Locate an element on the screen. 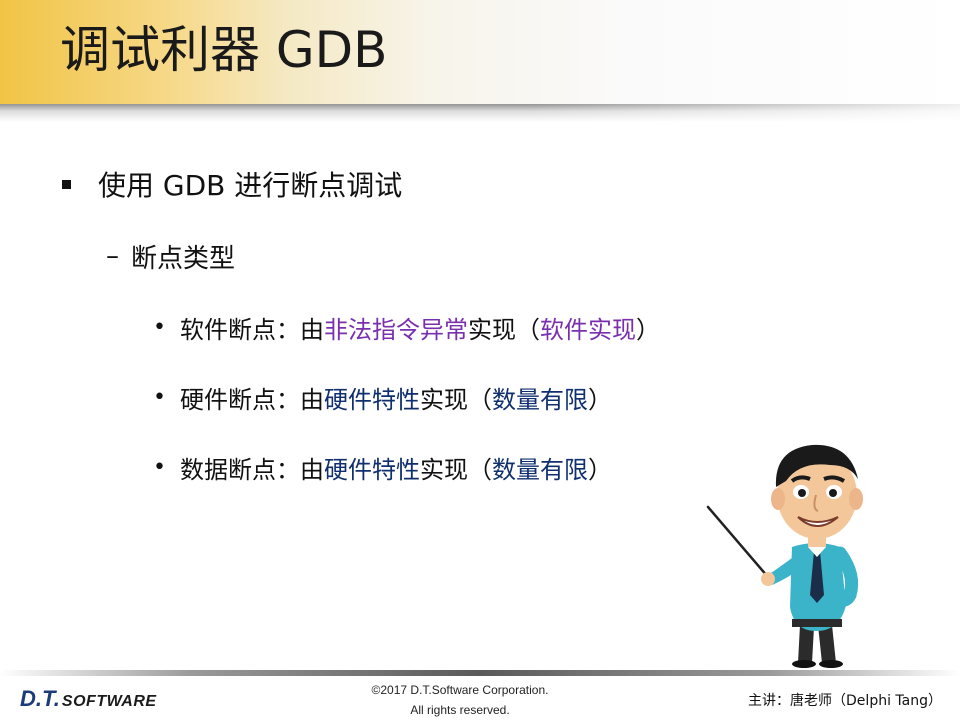 The image size is (960, 720). dt-software-logo: D.T. SOFTWARE is located at coordinates (88, 699).